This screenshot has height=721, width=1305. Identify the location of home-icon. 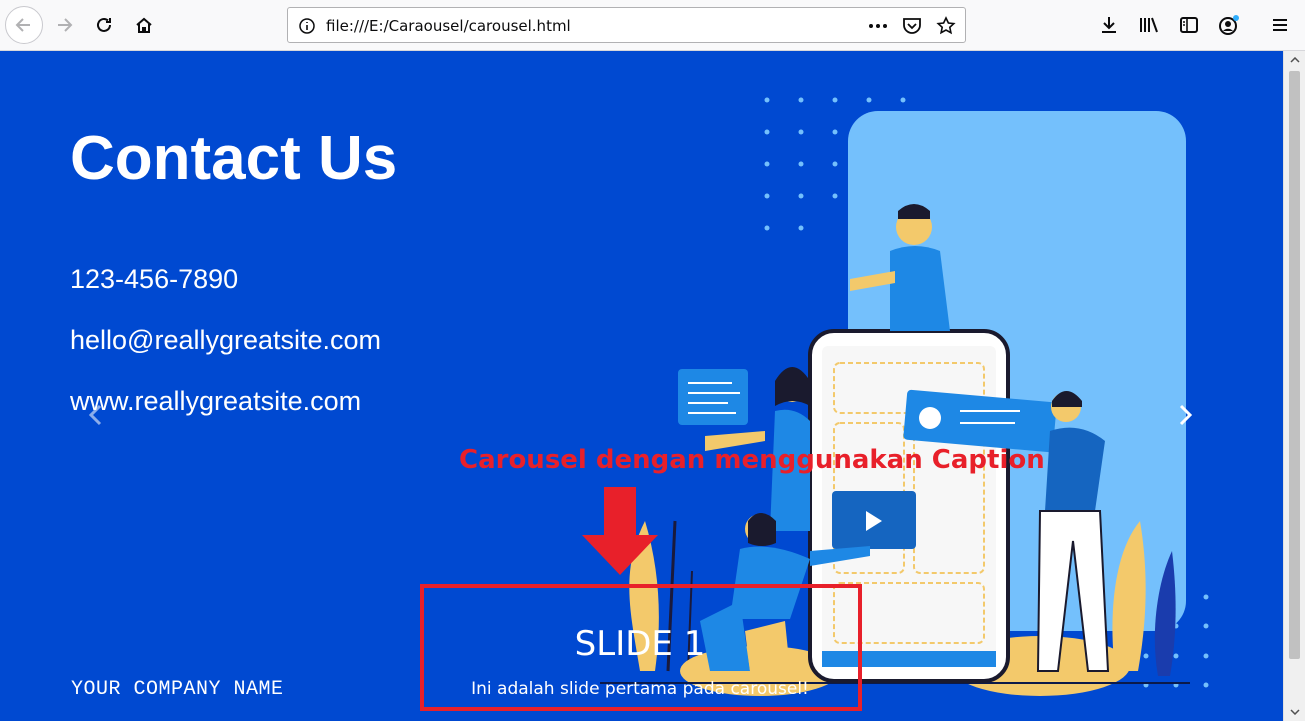
(144, 25).